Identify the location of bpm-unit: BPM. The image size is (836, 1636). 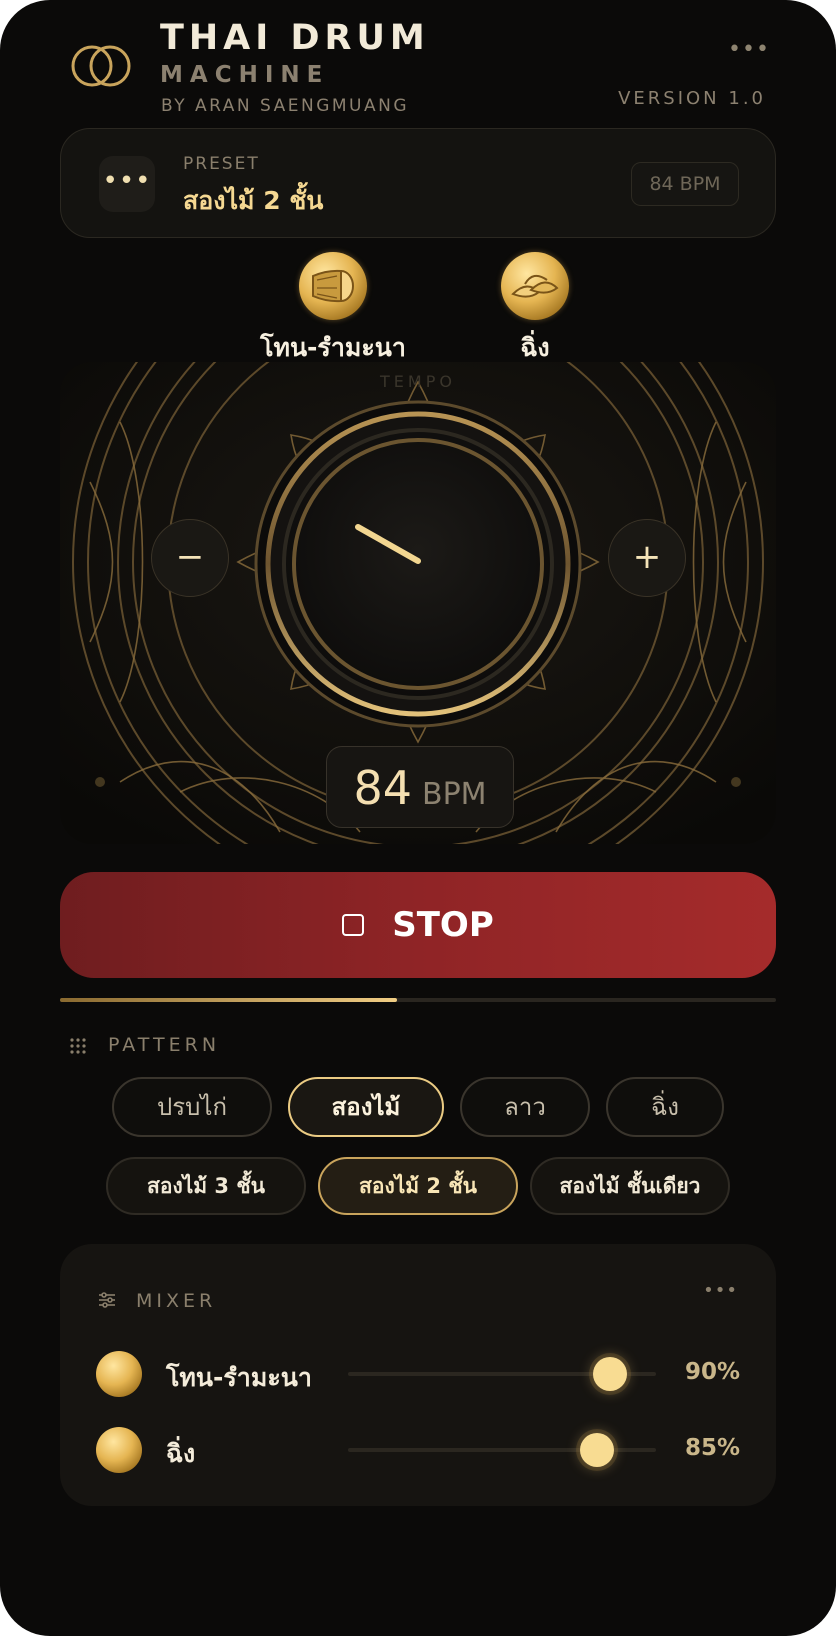
(454, 794).